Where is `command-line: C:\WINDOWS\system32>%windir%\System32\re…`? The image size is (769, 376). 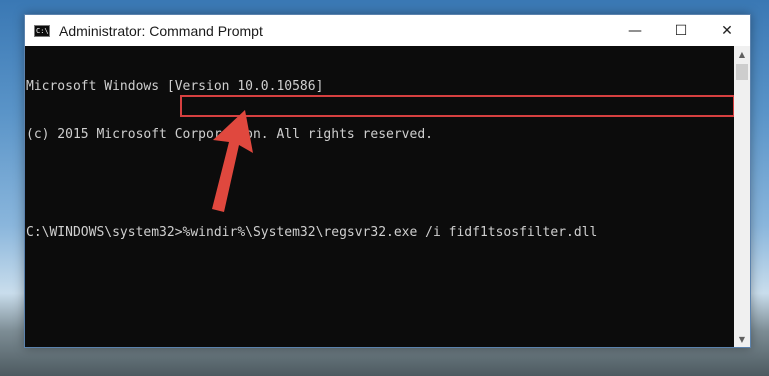 command-line: C:\WINDOWS\system32>%windir%\System32\re… is located at coordinates (380, 233).